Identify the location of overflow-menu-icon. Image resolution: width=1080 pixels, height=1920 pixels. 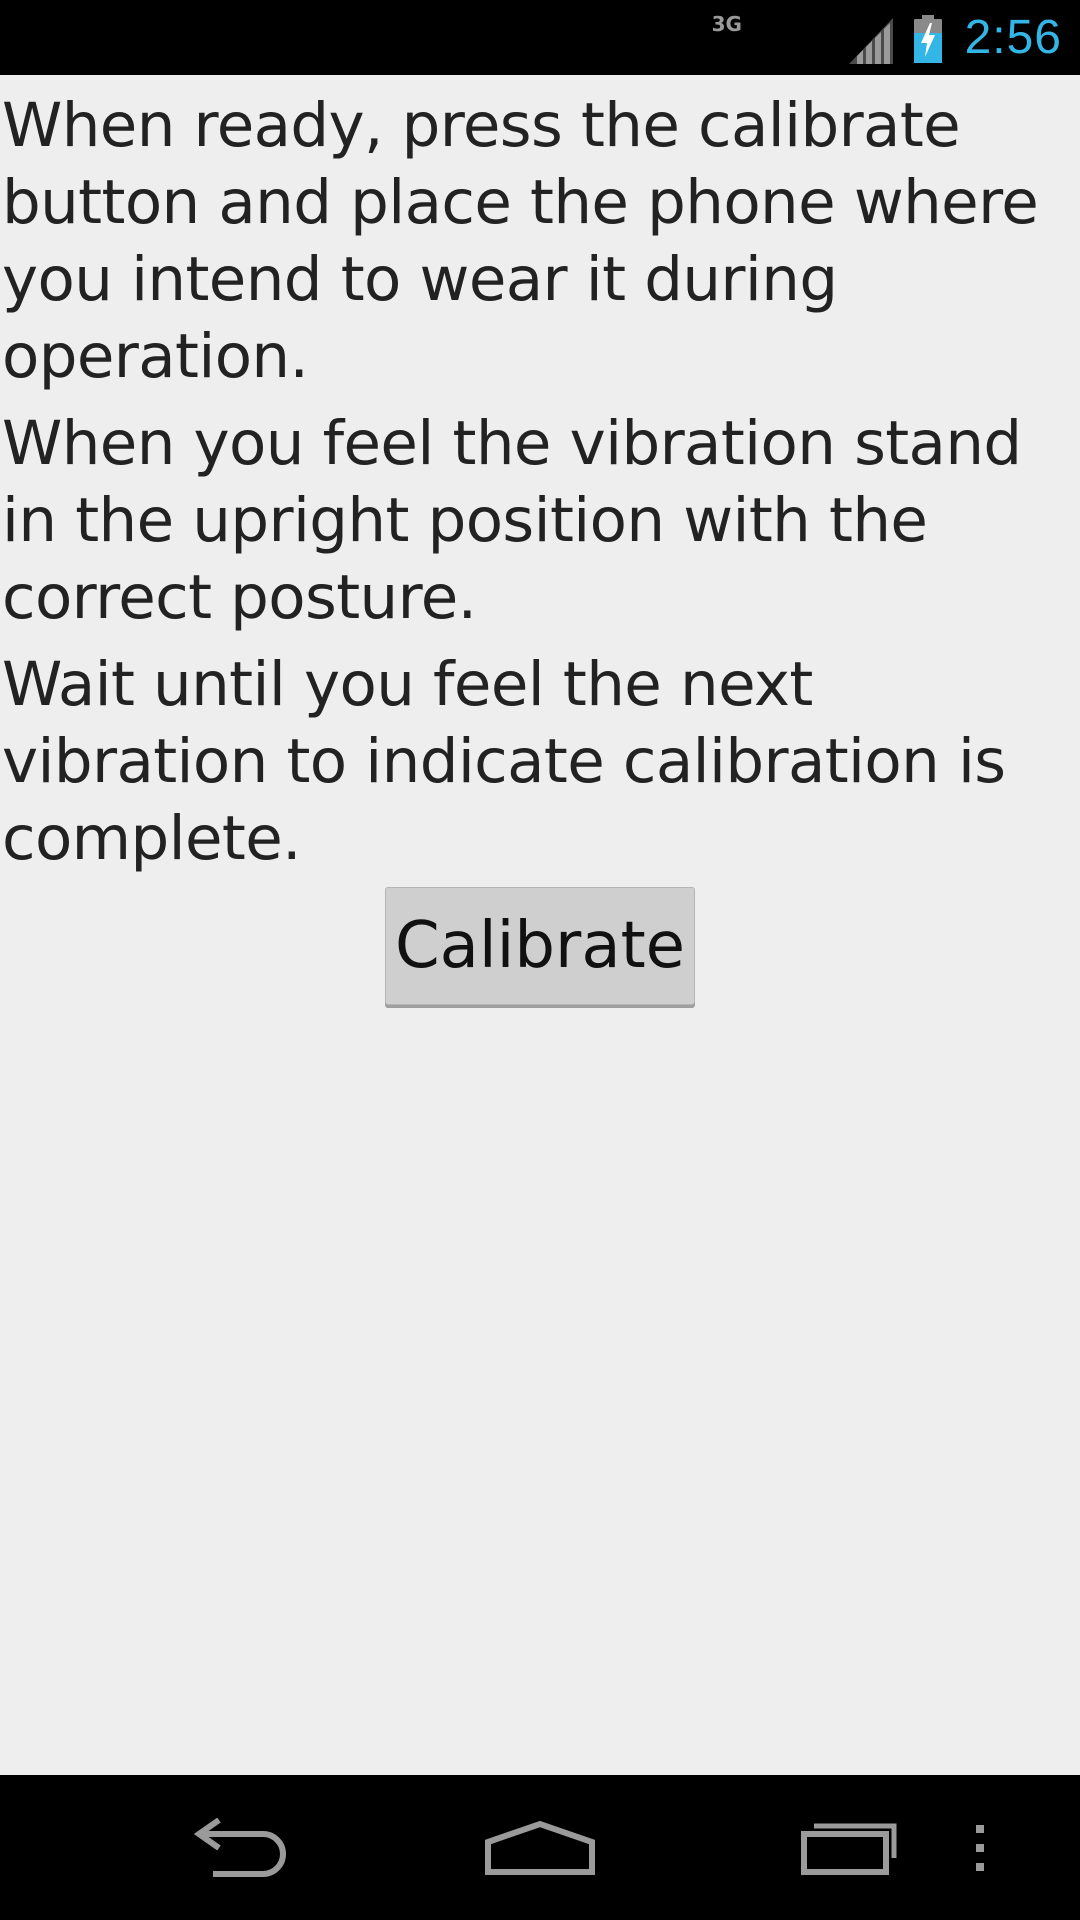
(980, 1848).